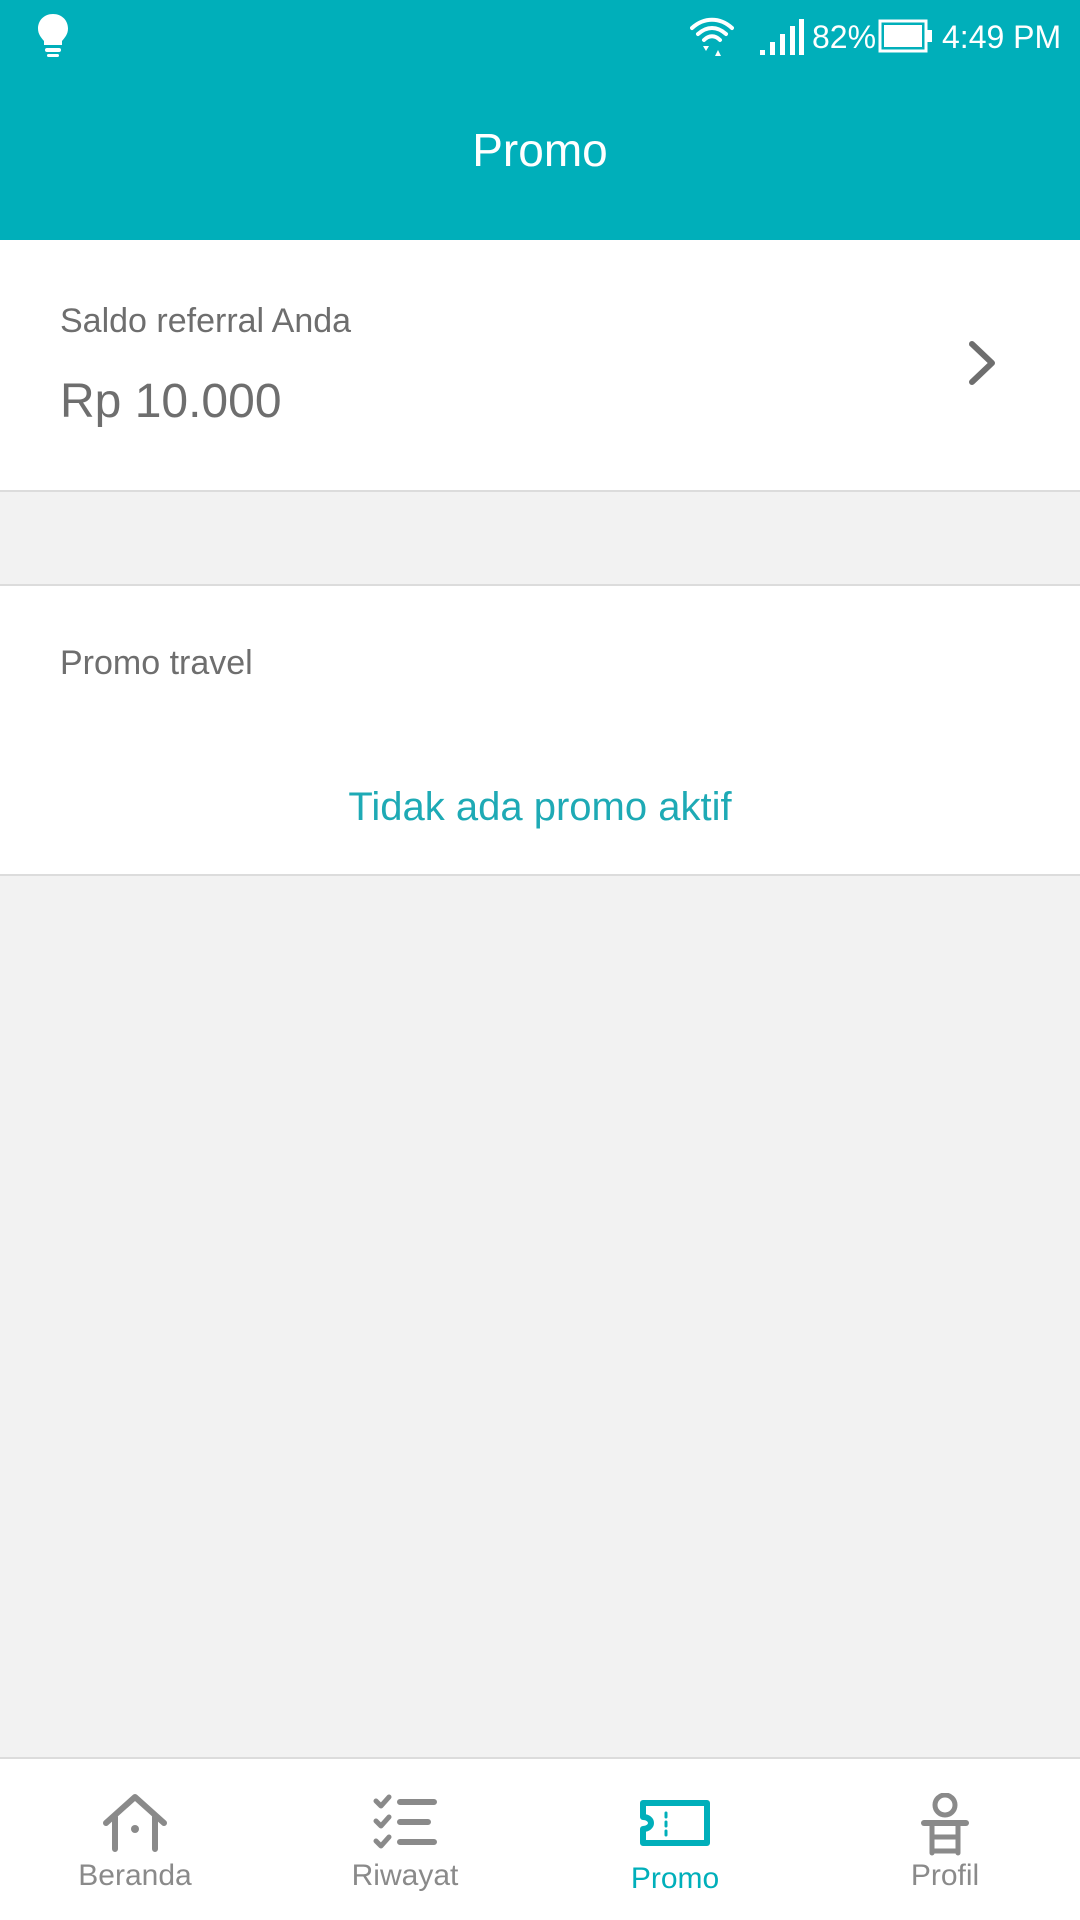 The width and height of the screenshot is (1080, 1920). Describe the element at coordinates (206, 321) in the screenshot. I see `referral-balance-label: Saldo referral Anda` at that location.